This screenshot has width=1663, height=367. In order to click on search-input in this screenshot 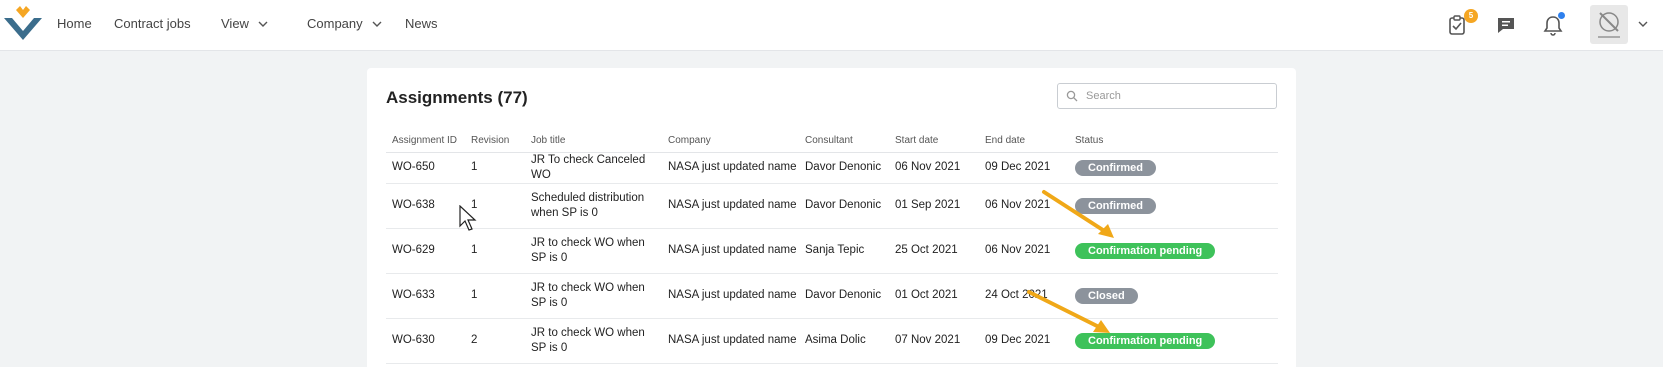, I will do `click(1176, 96)`.